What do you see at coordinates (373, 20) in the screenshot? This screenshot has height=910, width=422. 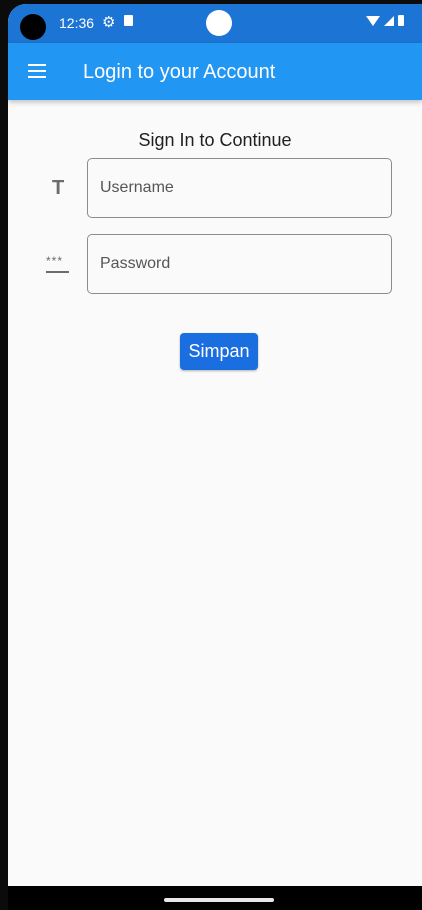 I see `wifi-icon` at bounding box center [373, 20].